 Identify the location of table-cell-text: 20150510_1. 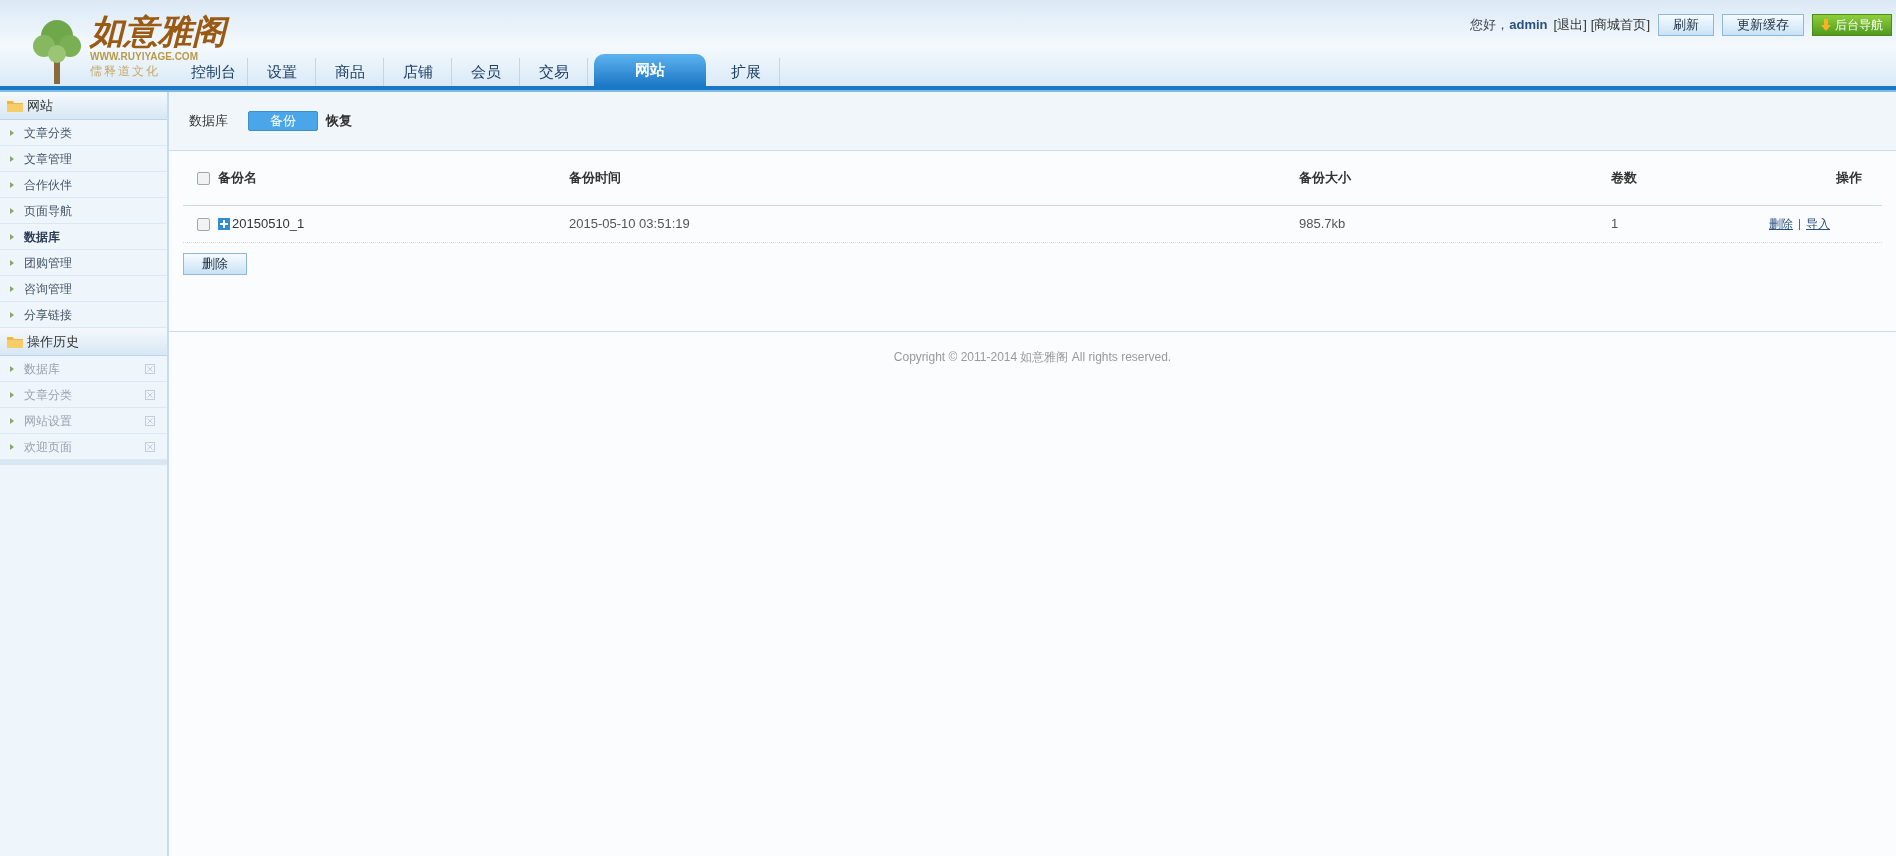
(268, 224).